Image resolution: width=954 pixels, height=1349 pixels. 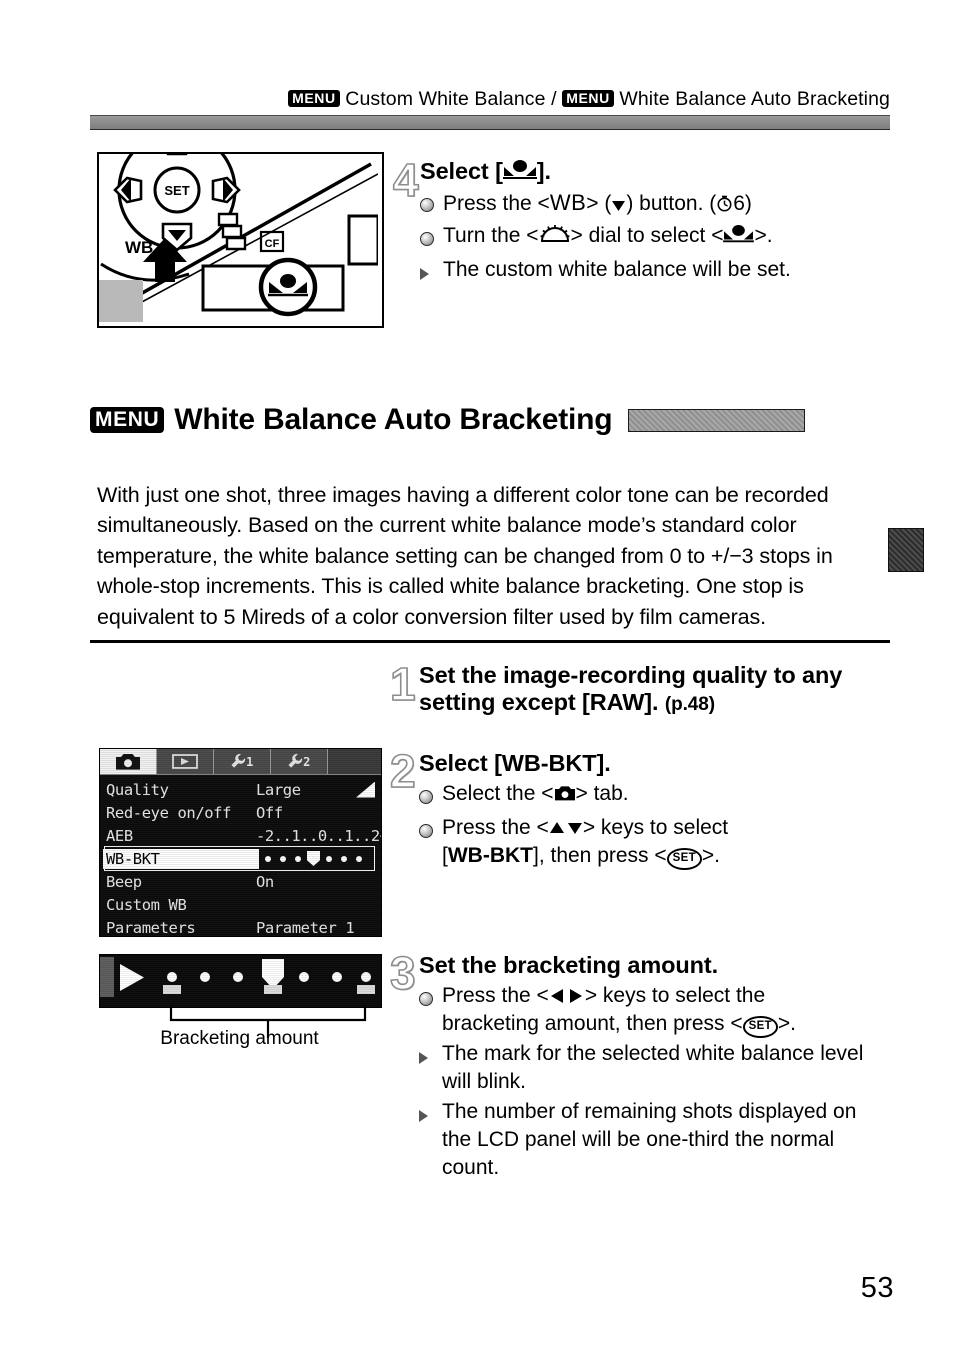 I want to click on custom-white-balance-icon, so click(x=519, y=169).